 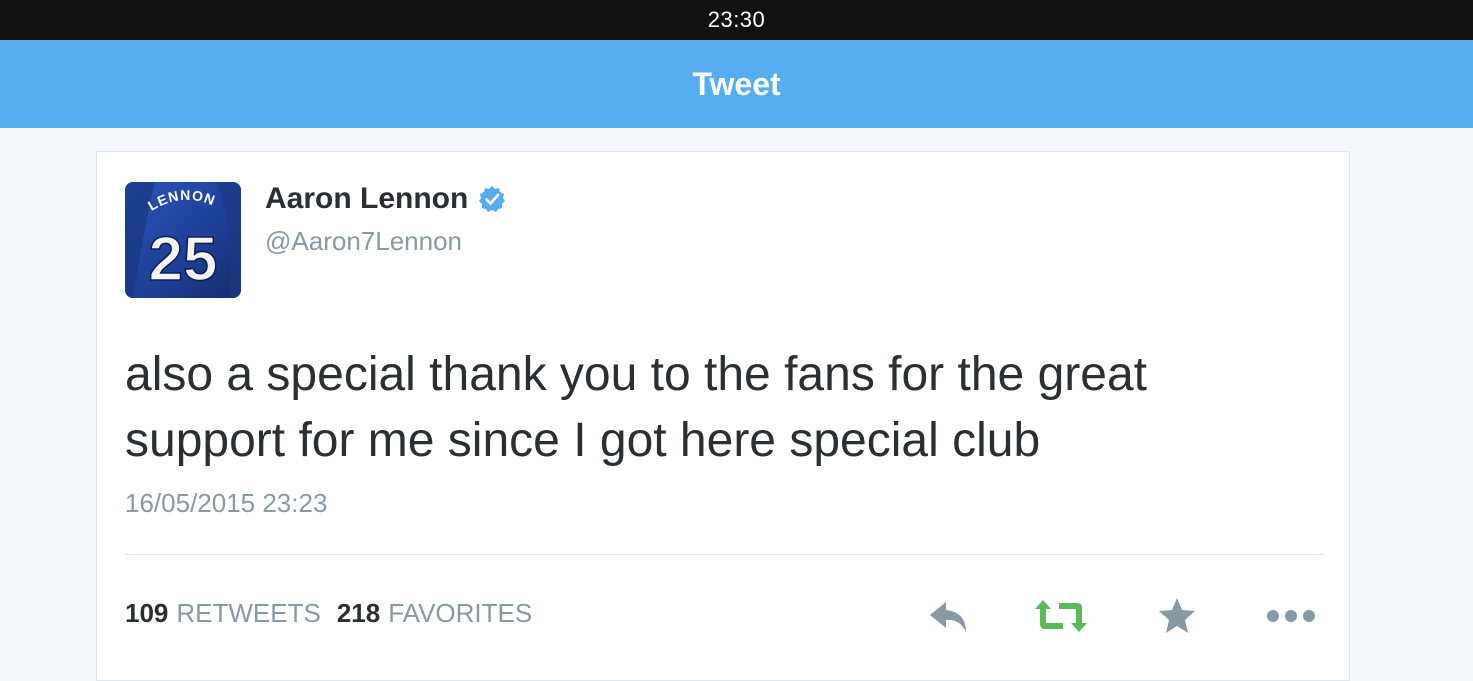 What do you see at coordinates (248, 613) in the screenshot?
I see `retweets-label: RETWEETS` at bounding box center [248, 613].